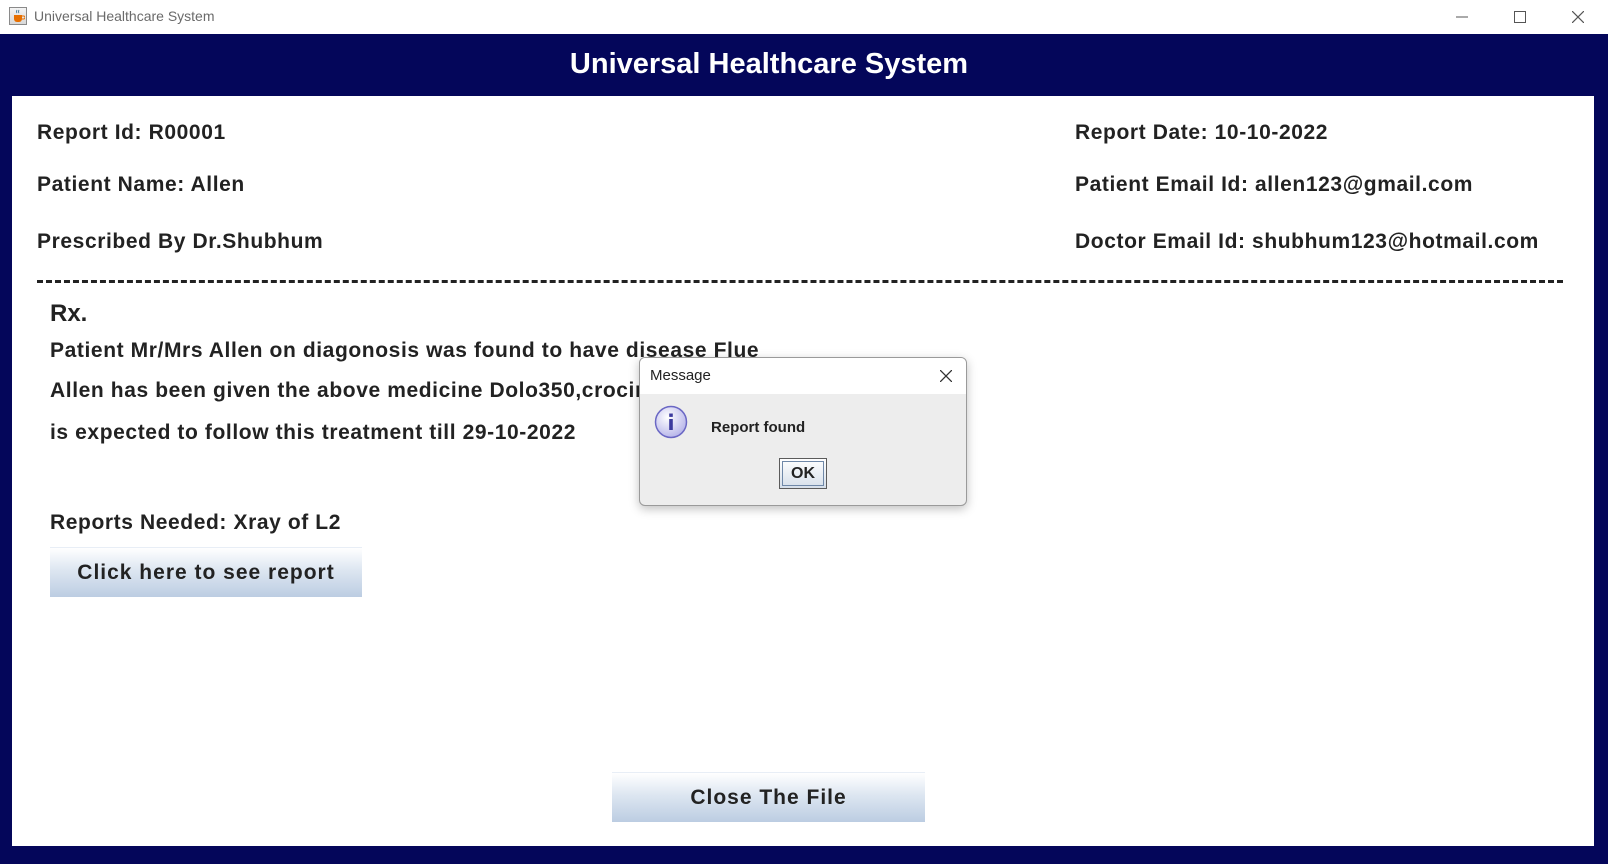 This screenshot has height=864, width=1608. Describe the element at coordinates (206, 572) in the screenshot. I see `see-report-button: Click here to see report` at that location.